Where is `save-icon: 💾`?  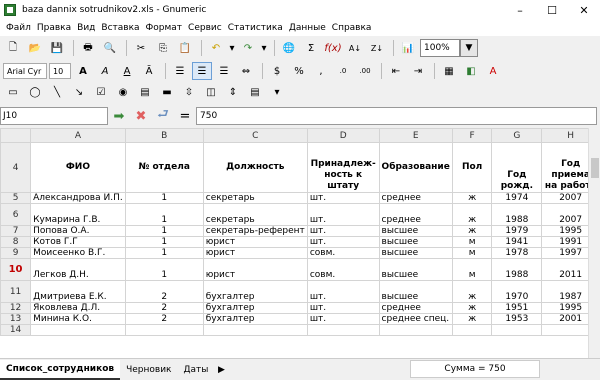
save-icon: 💾 is located at coordinates (57, 48).